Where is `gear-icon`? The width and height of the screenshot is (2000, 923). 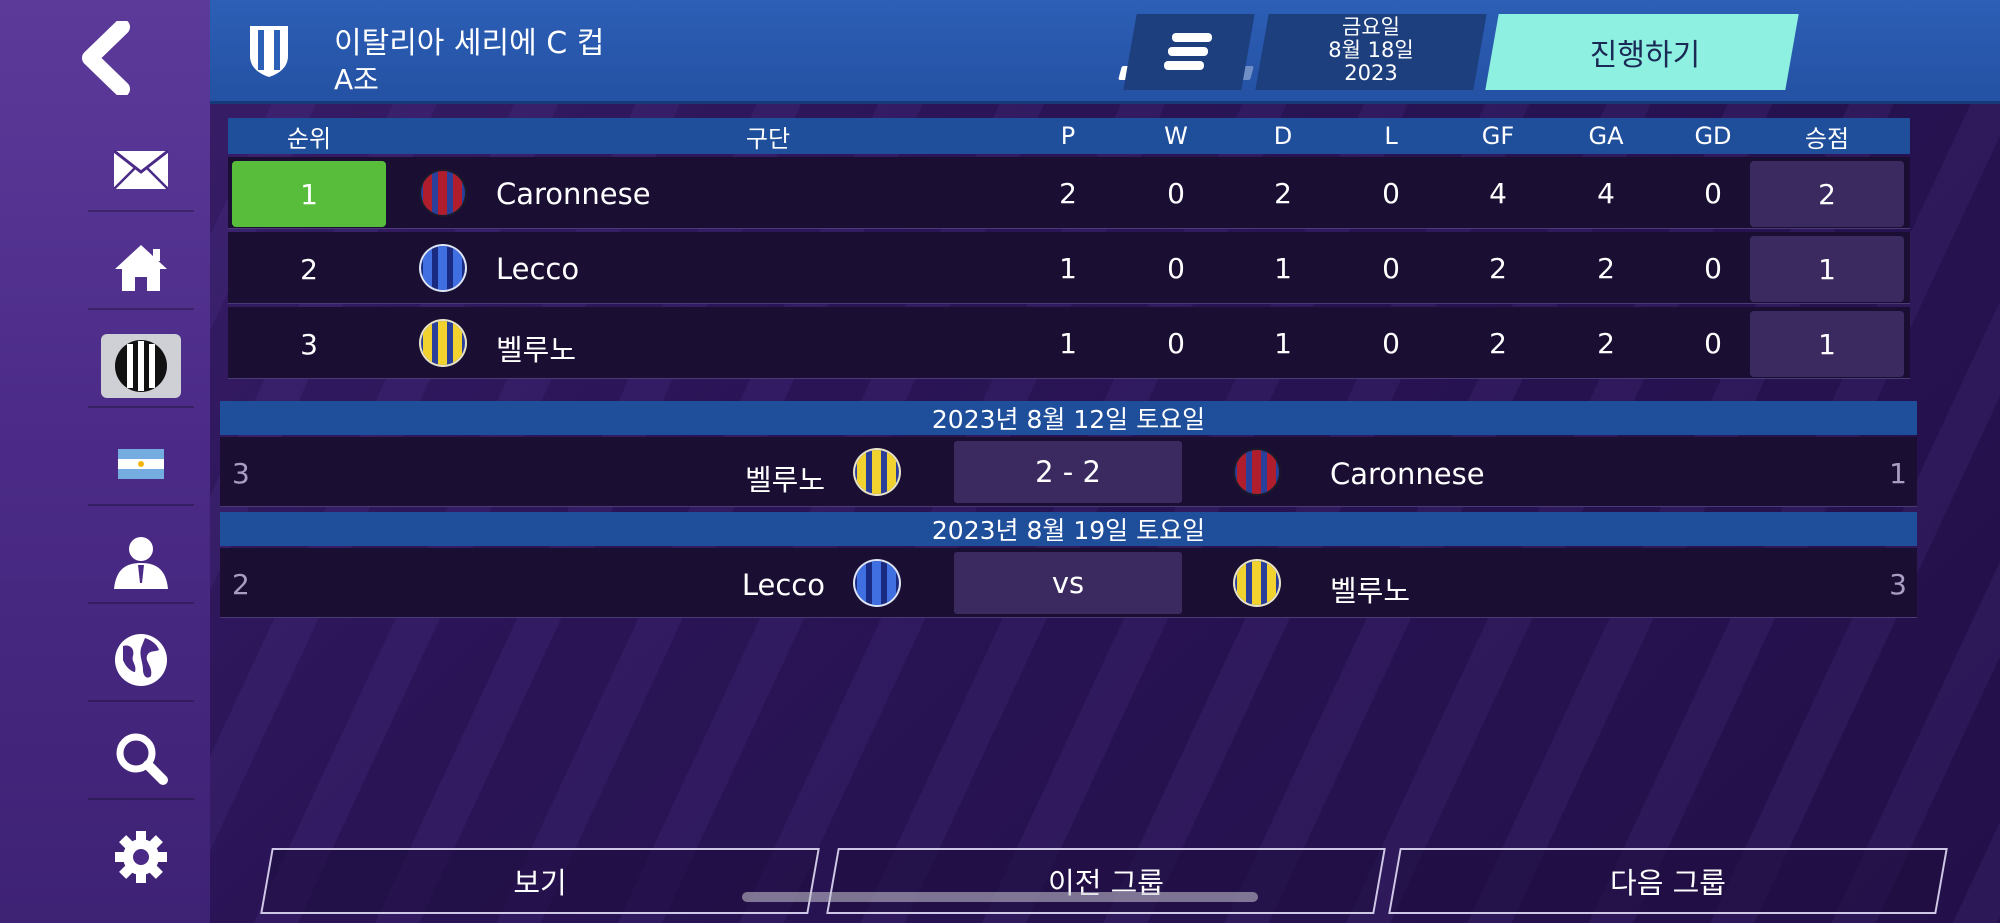 gear-icon is located at coordinates (141, 857).